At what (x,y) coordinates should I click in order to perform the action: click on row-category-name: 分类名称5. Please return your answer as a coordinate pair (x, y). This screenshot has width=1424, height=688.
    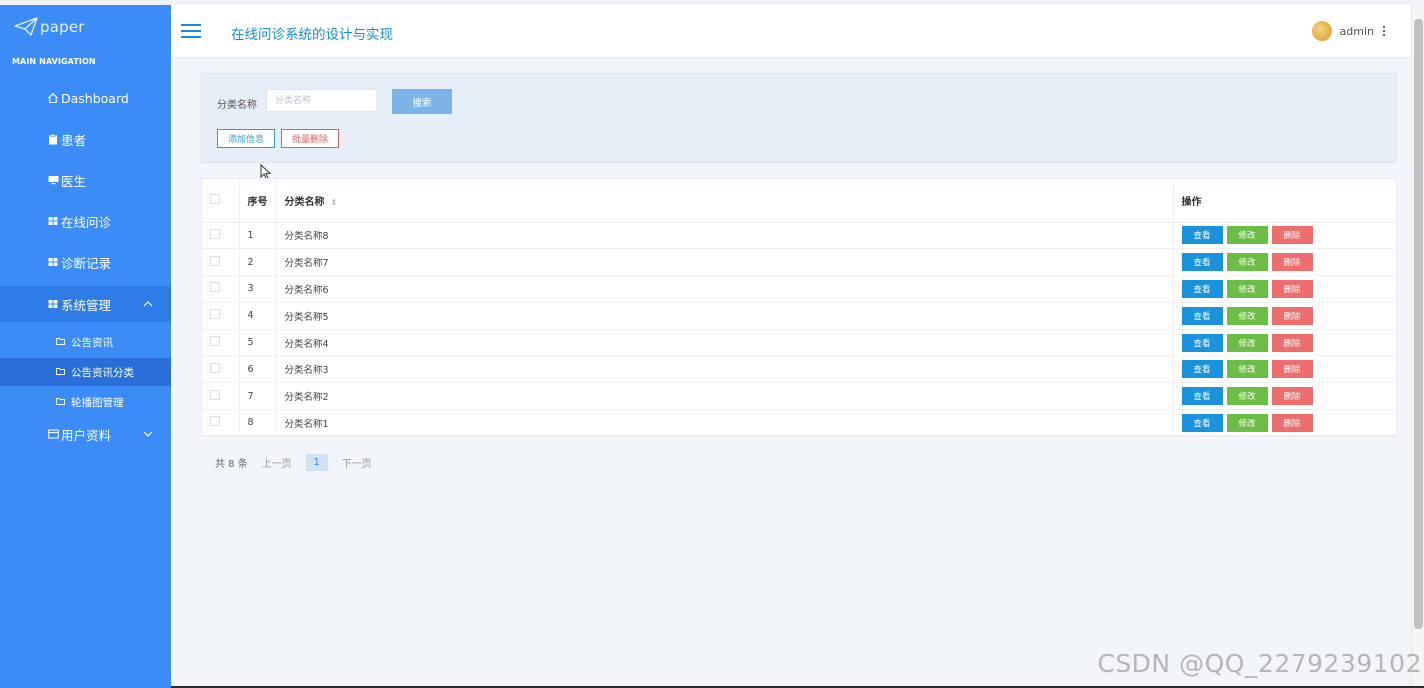
    Looking at the image, I should click on (725, 316).